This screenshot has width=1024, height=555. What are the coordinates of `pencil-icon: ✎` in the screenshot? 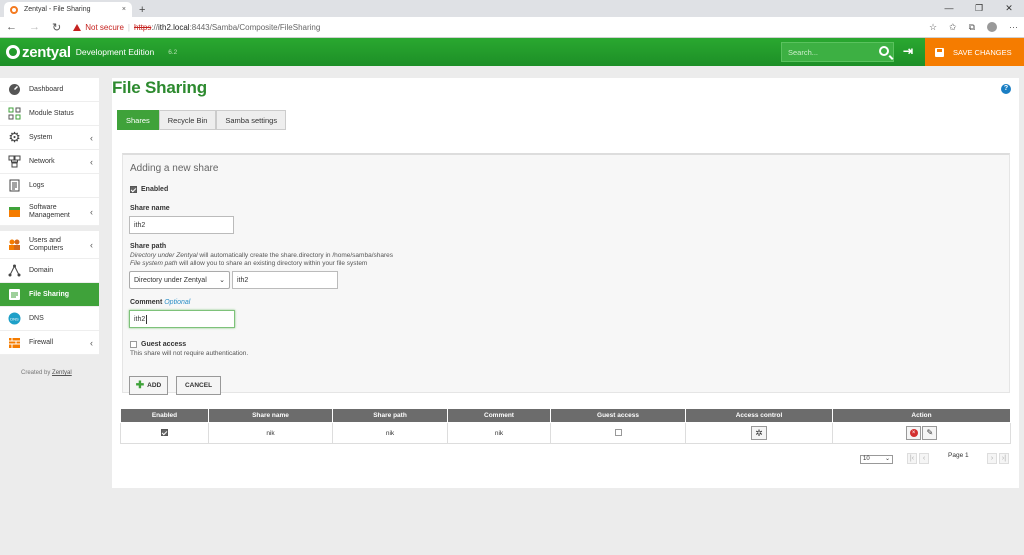 It's located at (930, 432).